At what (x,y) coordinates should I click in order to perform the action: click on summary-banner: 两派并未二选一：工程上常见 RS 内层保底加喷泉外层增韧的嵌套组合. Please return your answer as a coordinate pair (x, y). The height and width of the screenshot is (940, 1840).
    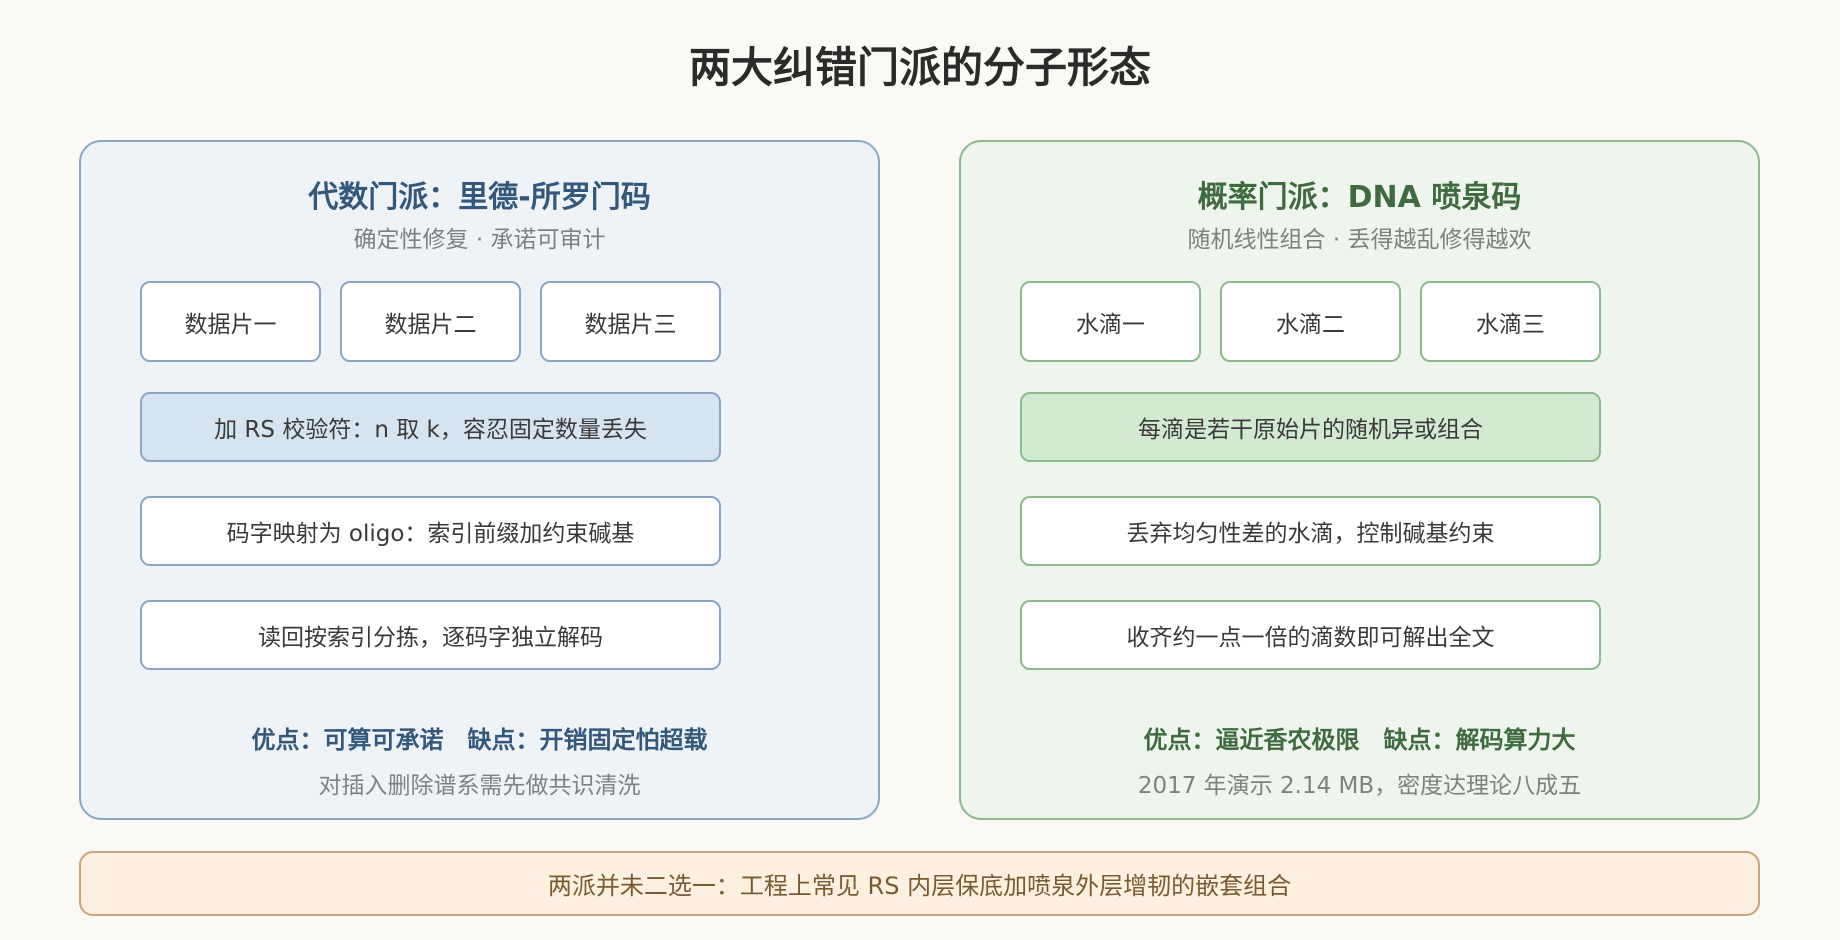
    Looking at the image, I should click on (919, 883).